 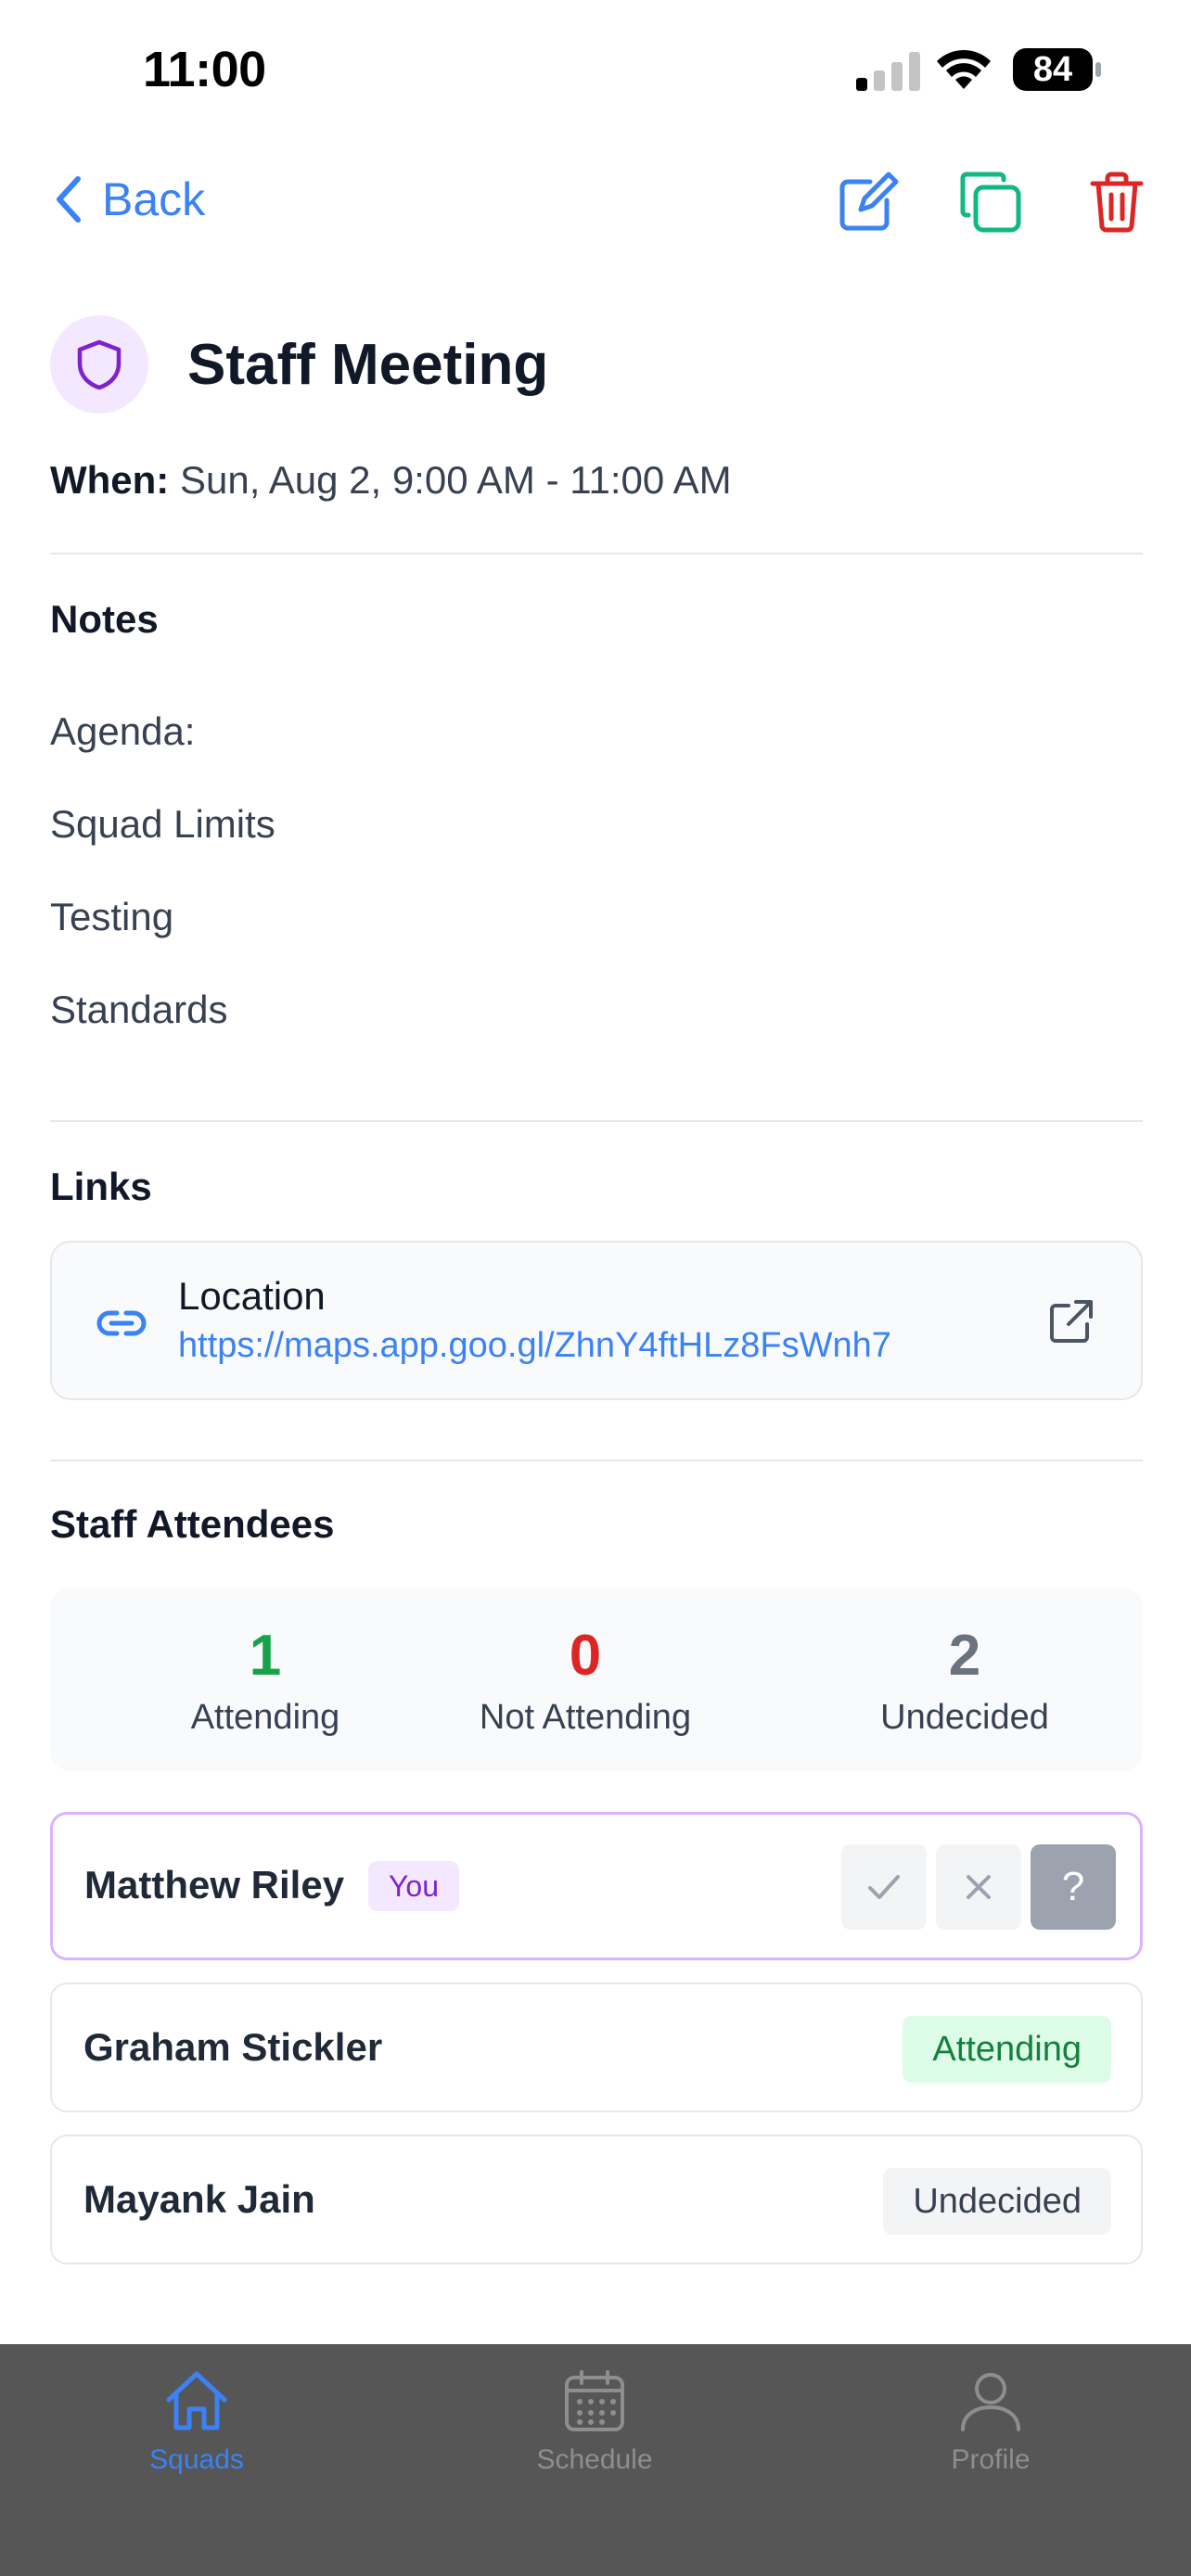 What do you see at coordinates (69, 199) in the screenshot?
I see `chevron-left-icon` at bounding box center [69, 199].